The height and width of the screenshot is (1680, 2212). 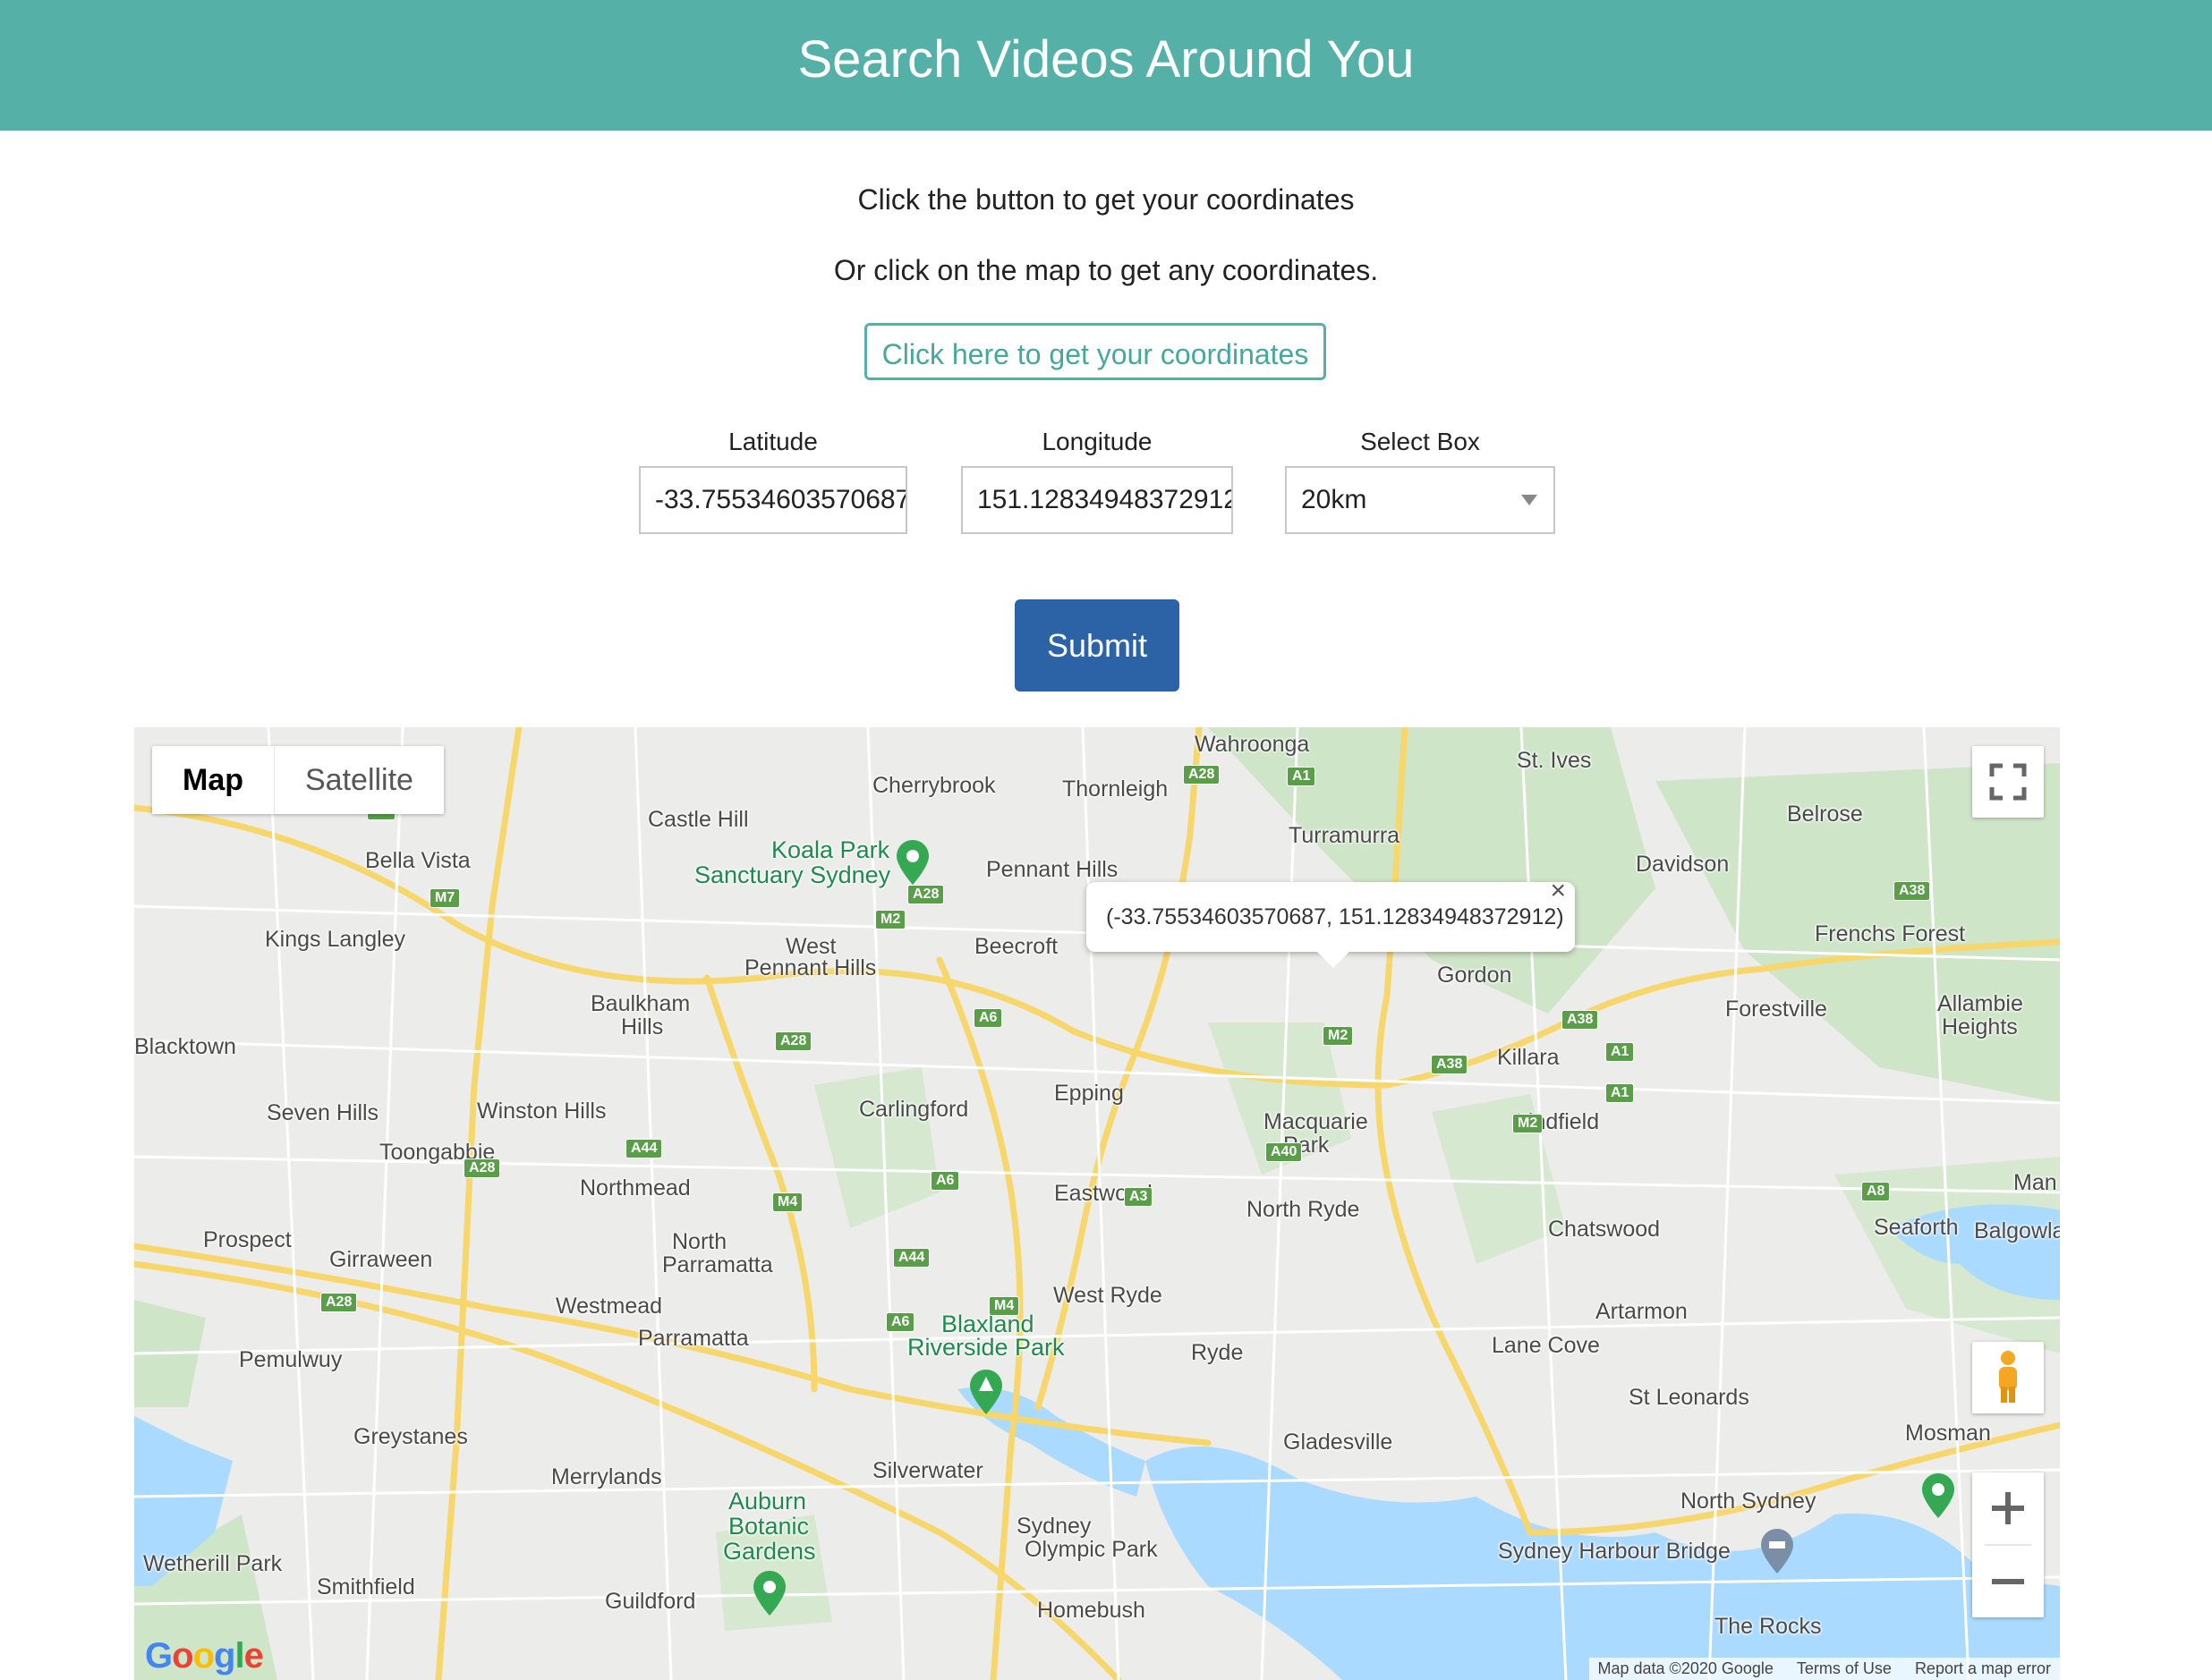 I want to click on map-place-label: St Leonards, so click(x=1689, y=1397).